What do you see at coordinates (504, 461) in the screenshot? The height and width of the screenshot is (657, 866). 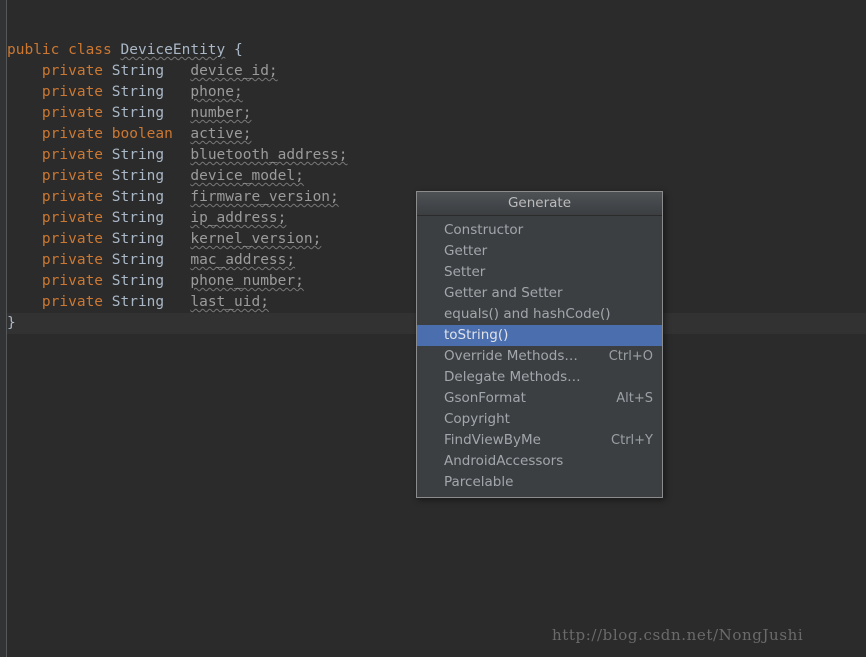 I see `menu-item-label: AndroidAccessors` at bounding box center [504, 461].